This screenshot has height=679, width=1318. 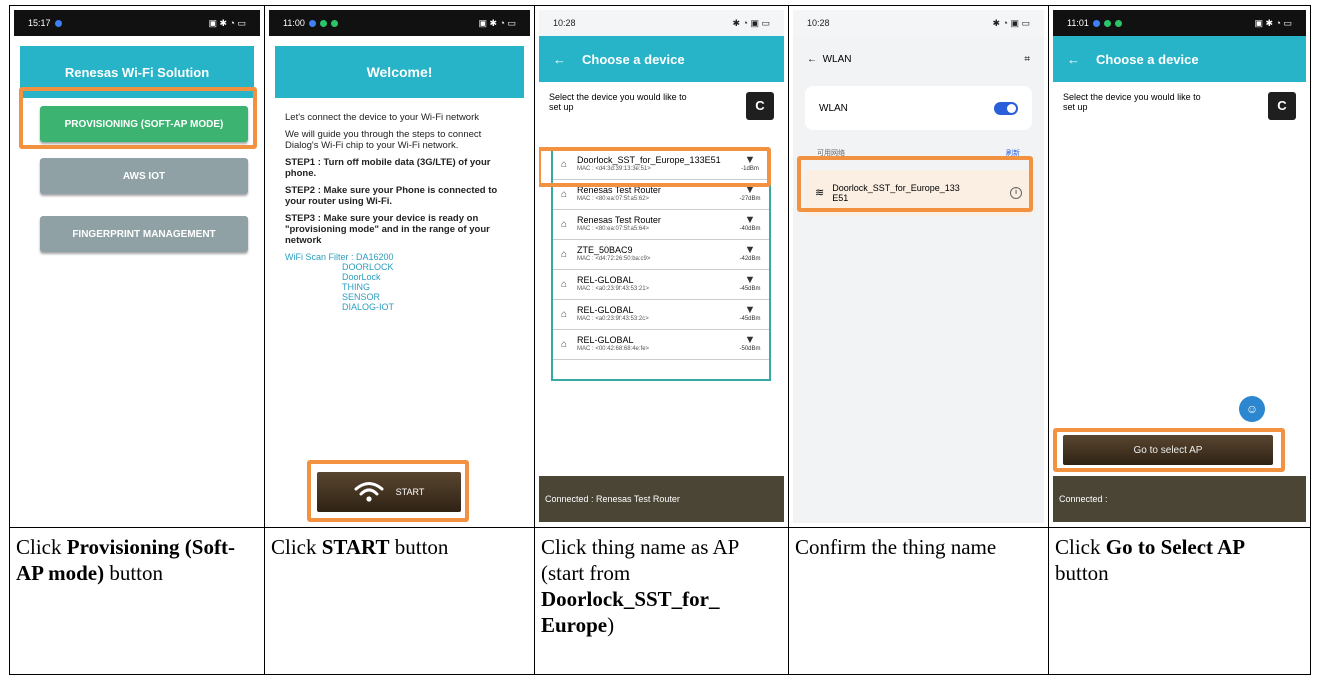 What do you see at coordinates (361, 297) in the screenshot?
I see `filter-item: SENSOR` at bounding box center [361, 297].